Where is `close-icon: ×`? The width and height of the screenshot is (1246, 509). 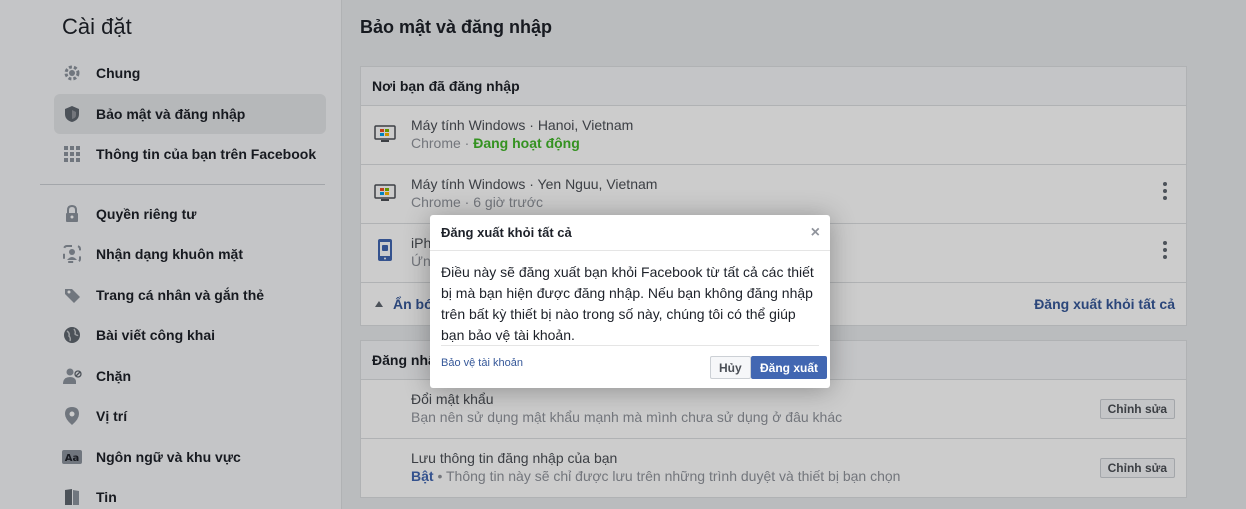
close-icon: × is located at coordinates (815, 233).